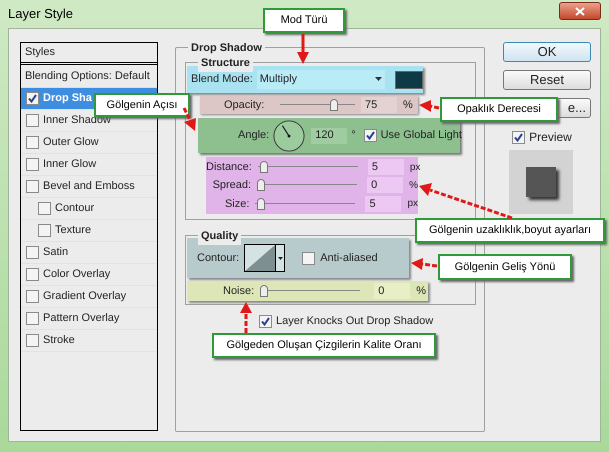  Describe the element at coordinates (55, 252) in the screenshot. I see `item-label: Satin` at that location.